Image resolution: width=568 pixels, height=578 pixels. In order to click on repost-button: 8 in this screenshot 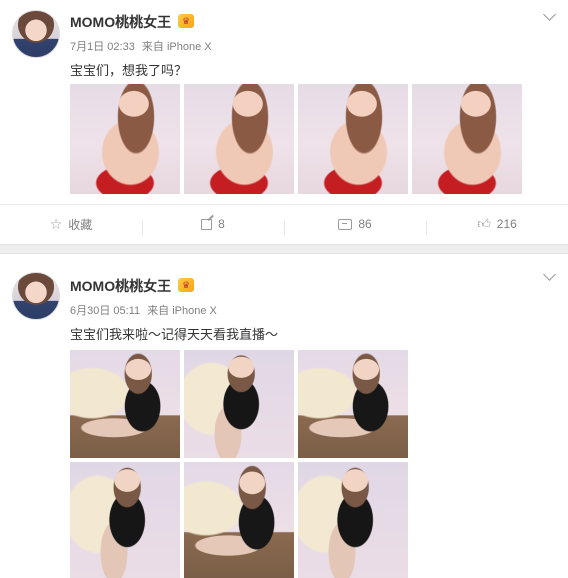, I will do `click(213, 226)`.